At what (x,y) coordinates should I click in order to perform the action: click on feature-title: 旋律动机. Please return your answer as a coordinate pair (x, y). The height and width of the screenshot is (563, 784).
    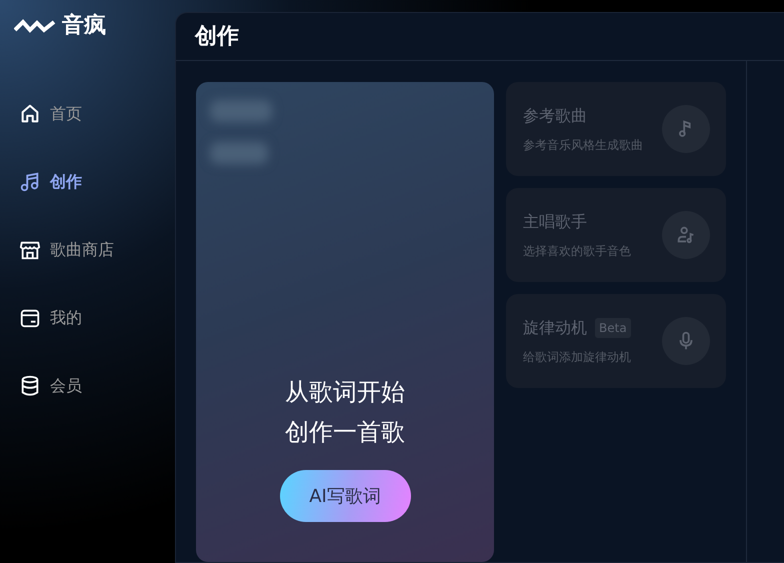
    Looking at the image, I should click on (555, 328).